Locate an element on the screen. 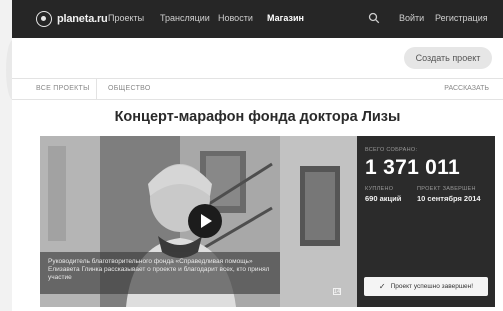  video-counter: 14 is located at coordinates (337, 291).